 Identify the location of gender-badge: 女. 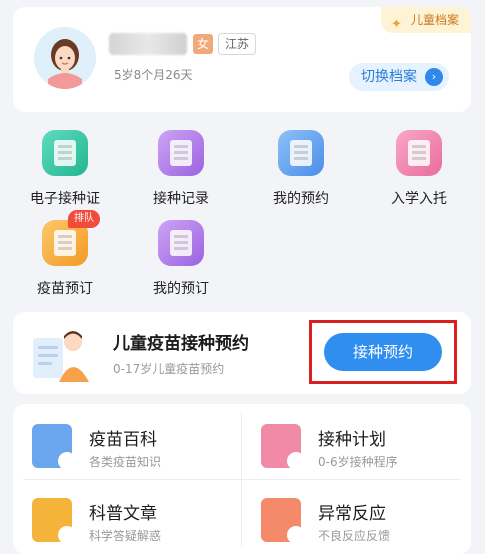
(203, 44).